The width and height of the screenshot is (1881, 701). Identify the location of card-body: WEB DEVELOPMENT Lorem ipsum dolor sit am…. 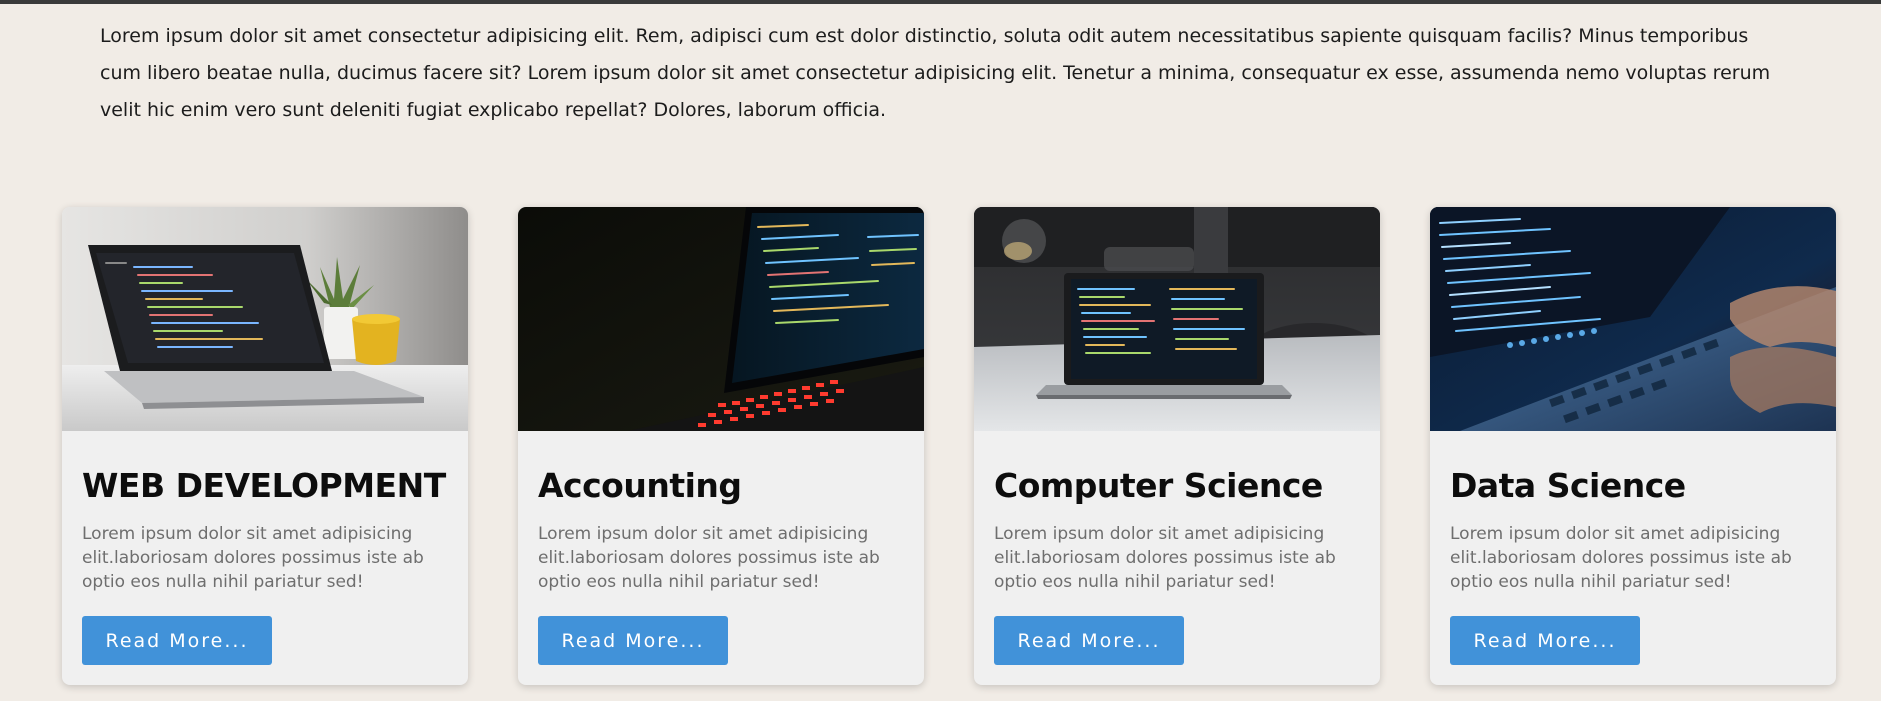
(265, 529).